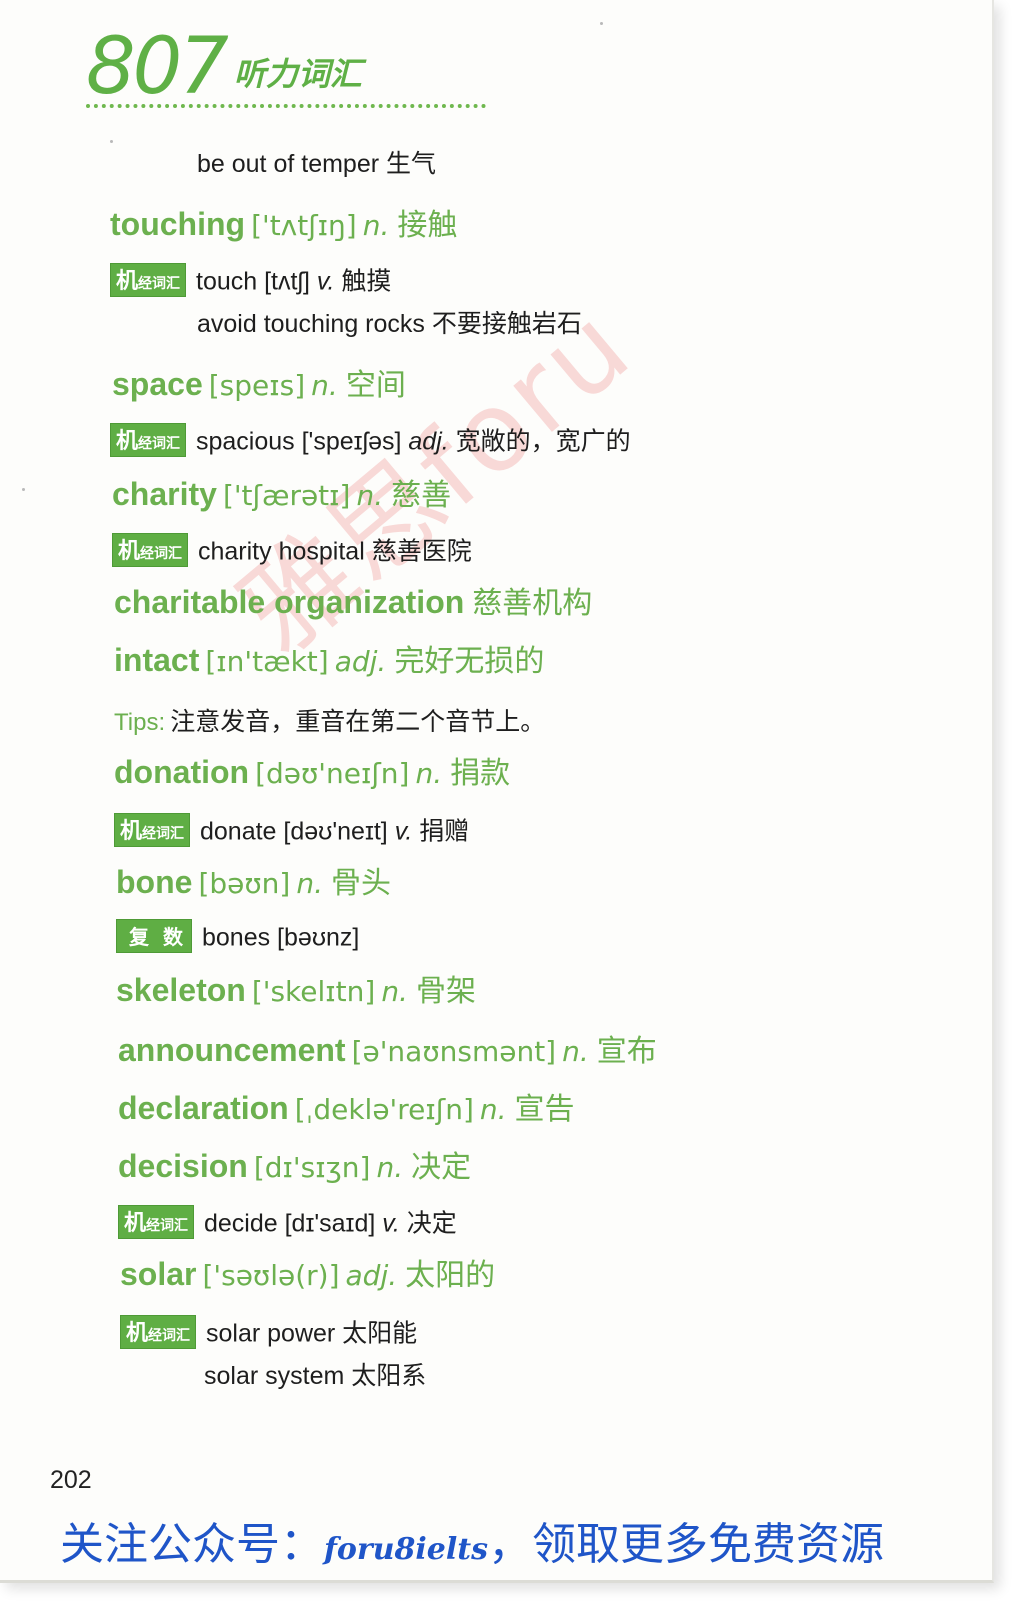  Describe the element at coordinates (370, 441) in the screenshot. I see `related-spacious: 机经词汇 spacious ['speɪʃəs] adj. 宽敞的，宽广的` at that location.